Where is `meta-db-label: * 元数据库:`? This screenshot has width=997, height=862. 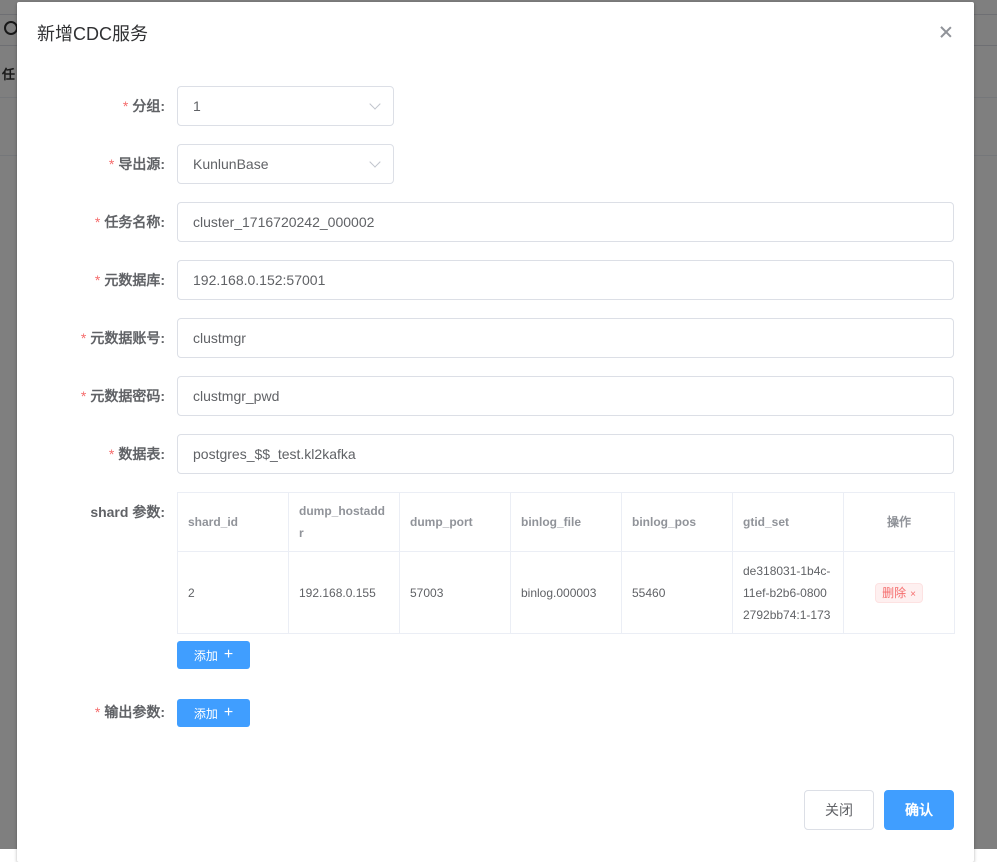 meta-db-label: * 元数据库: is located at coordinates (129, 280).